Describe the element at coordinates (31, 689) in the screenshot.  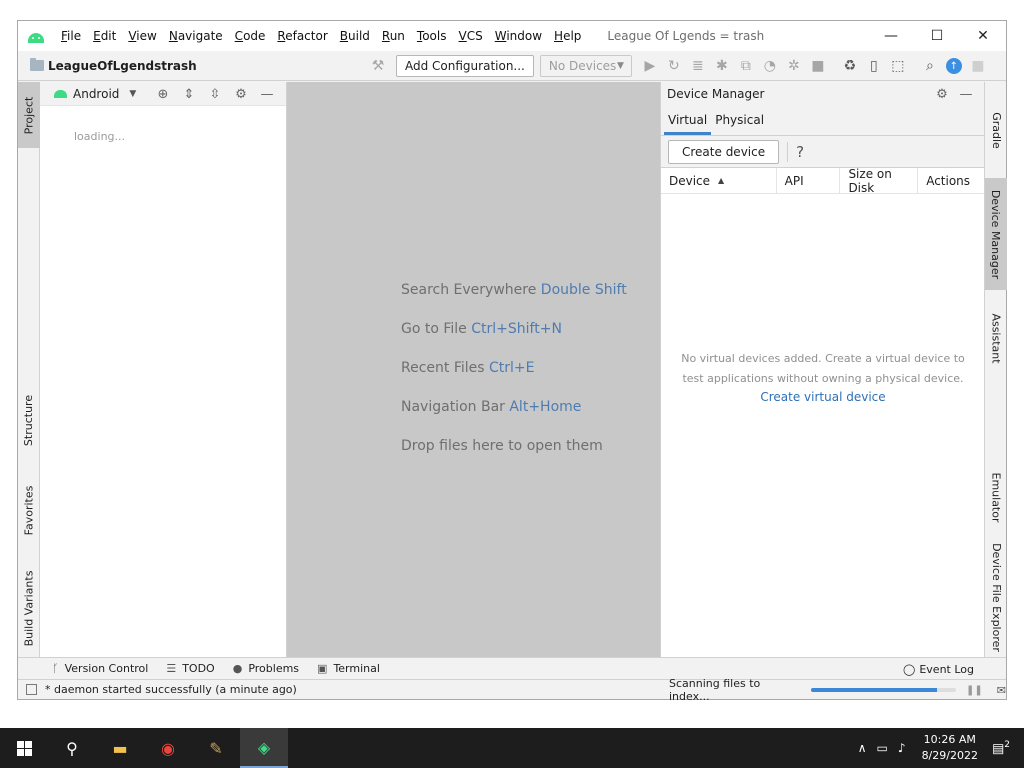
I see `toggle-tool-windows-icon` at that location.